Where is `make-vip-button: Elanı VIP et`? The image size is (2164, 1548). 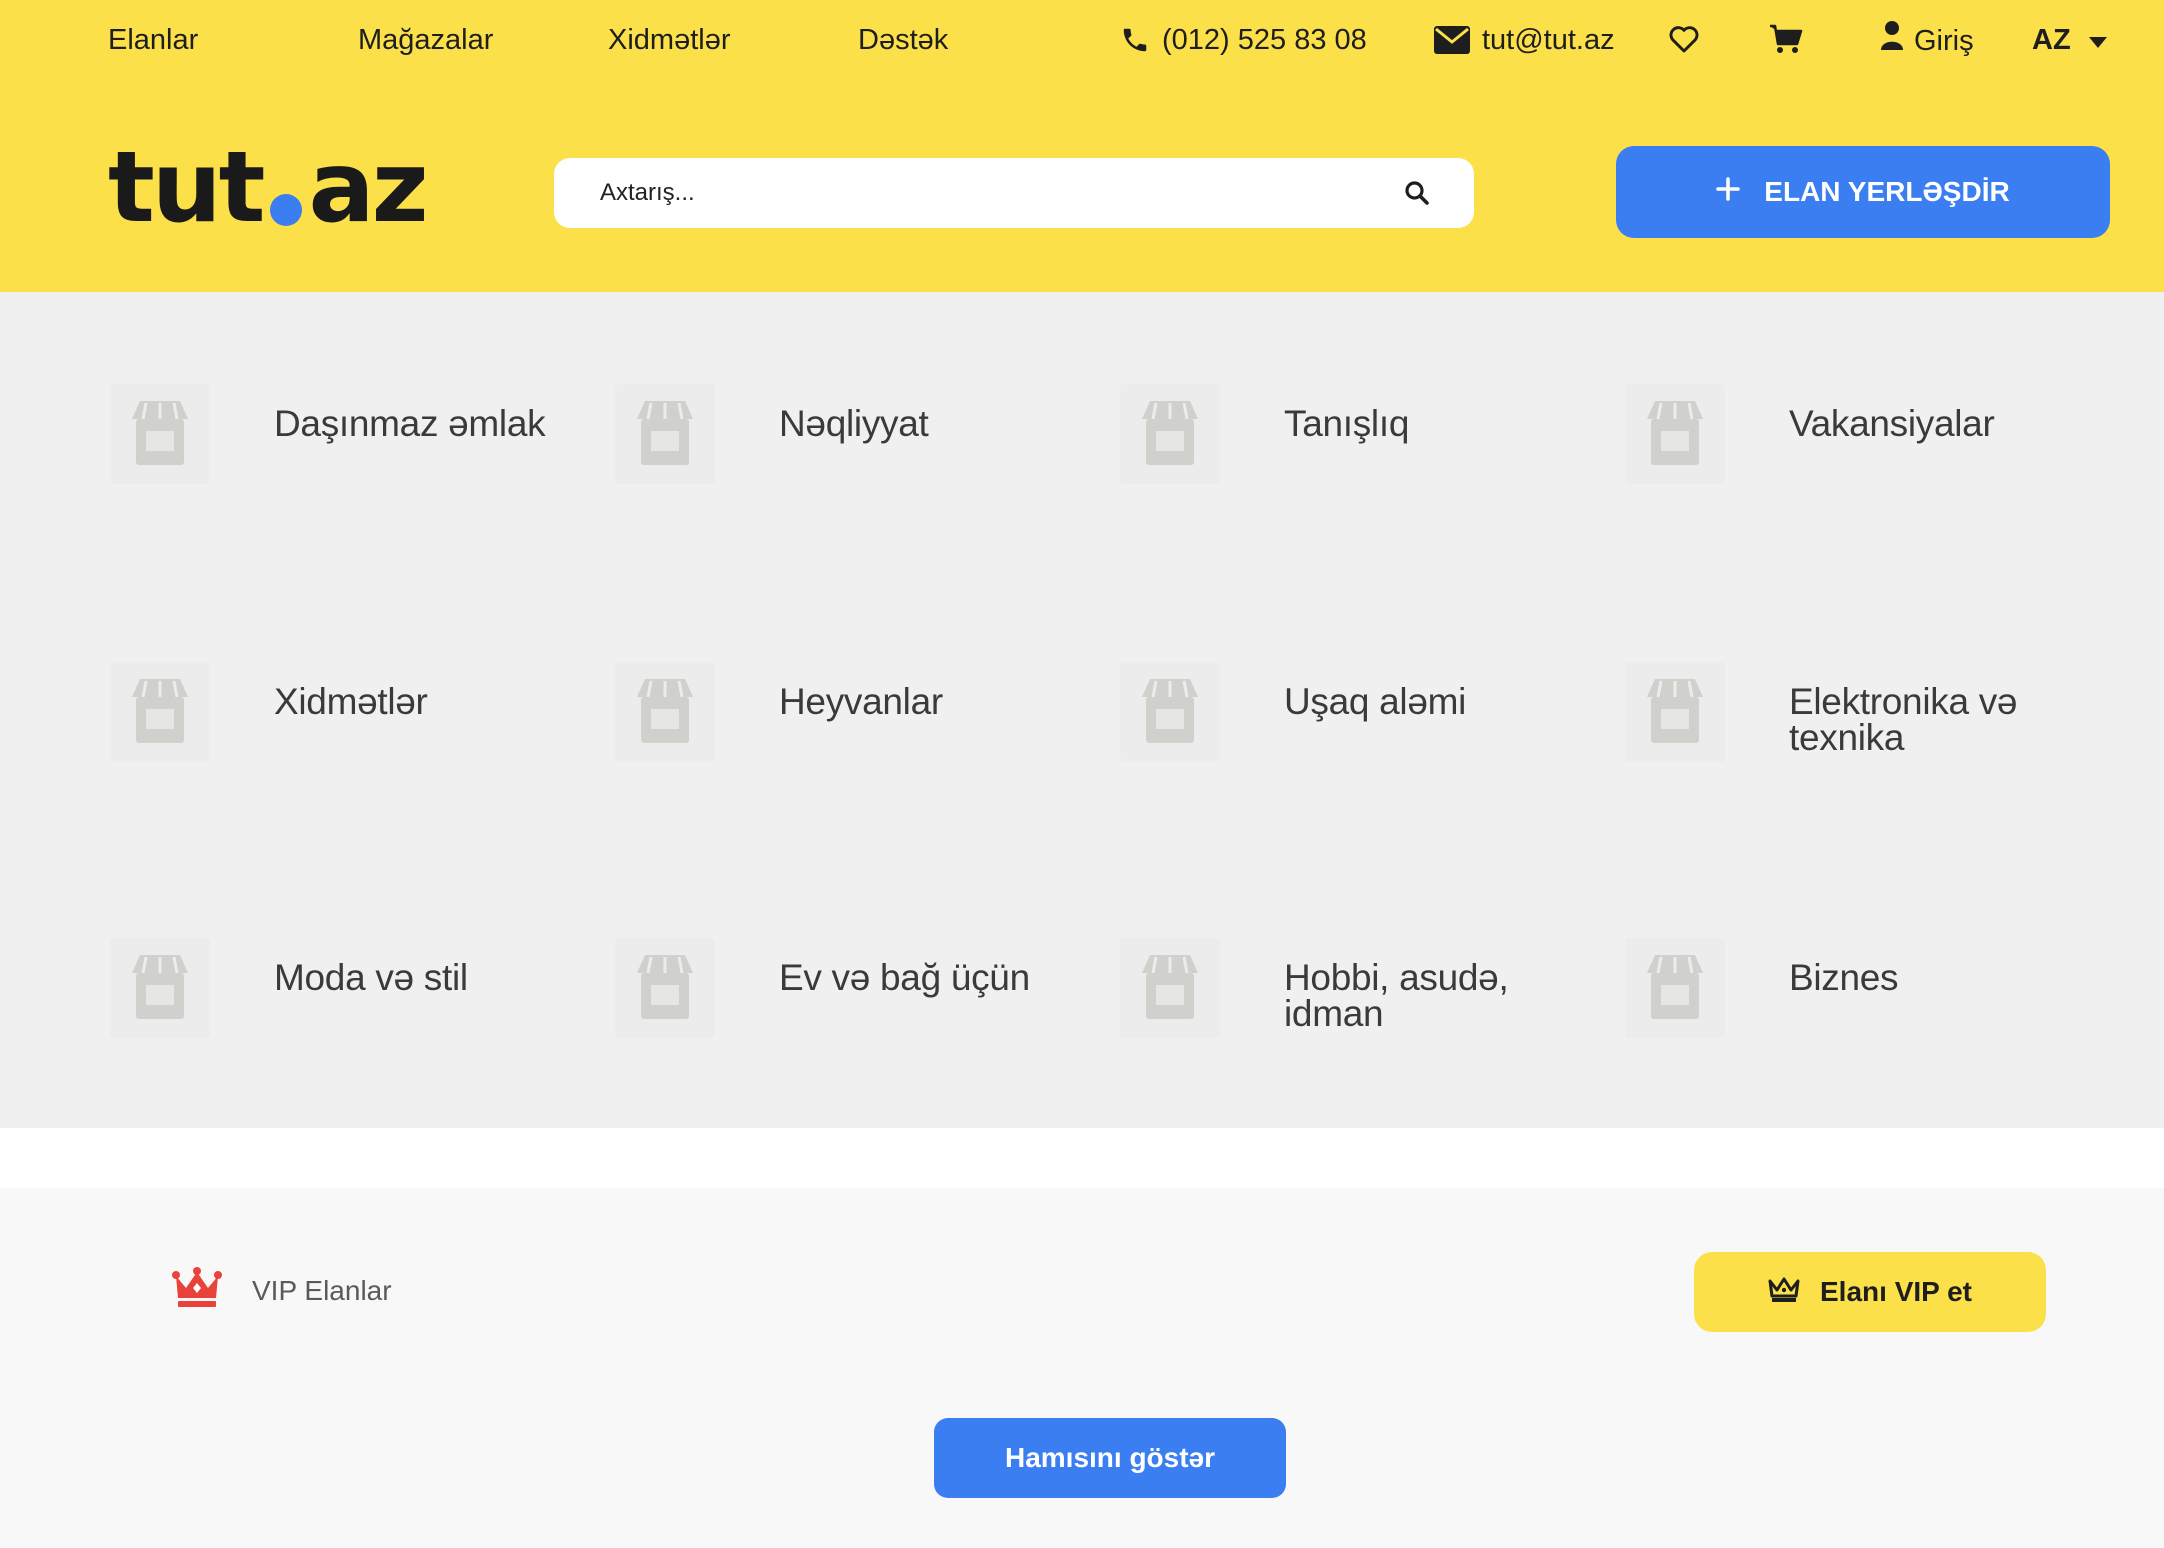
make-vip-button: Elanı VIP et is located at coordinates (1870, 1292).